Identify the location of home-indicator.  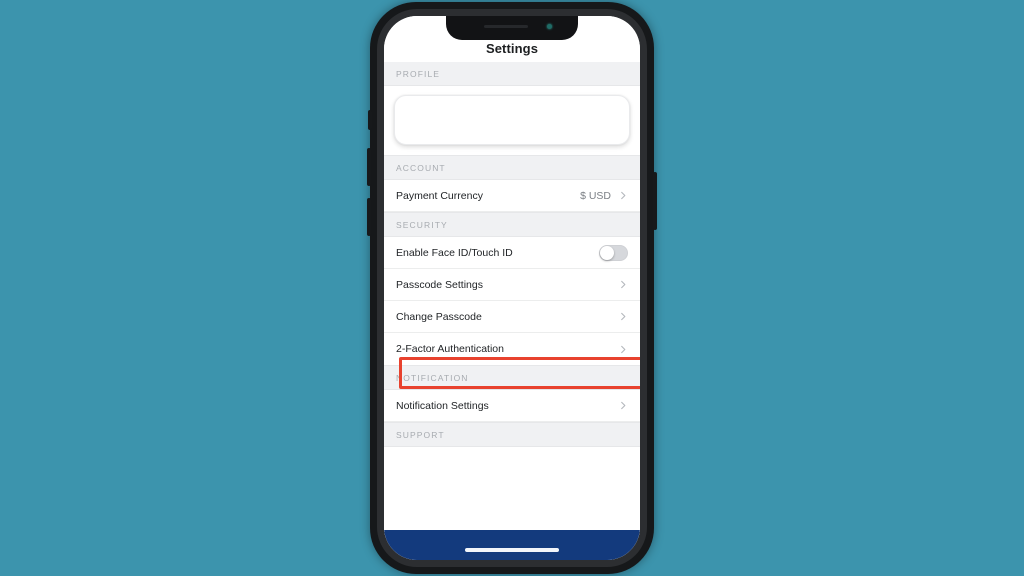
(512, 550).